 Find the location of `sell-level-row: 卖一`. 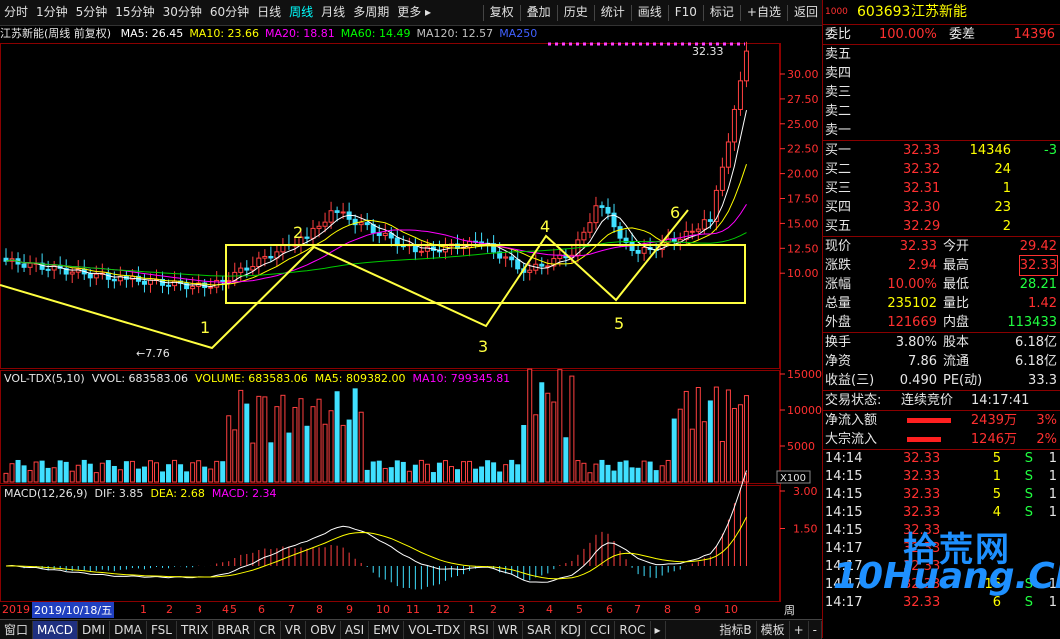

sell-level-row: 卖一 is located at coordinates (941, 130).